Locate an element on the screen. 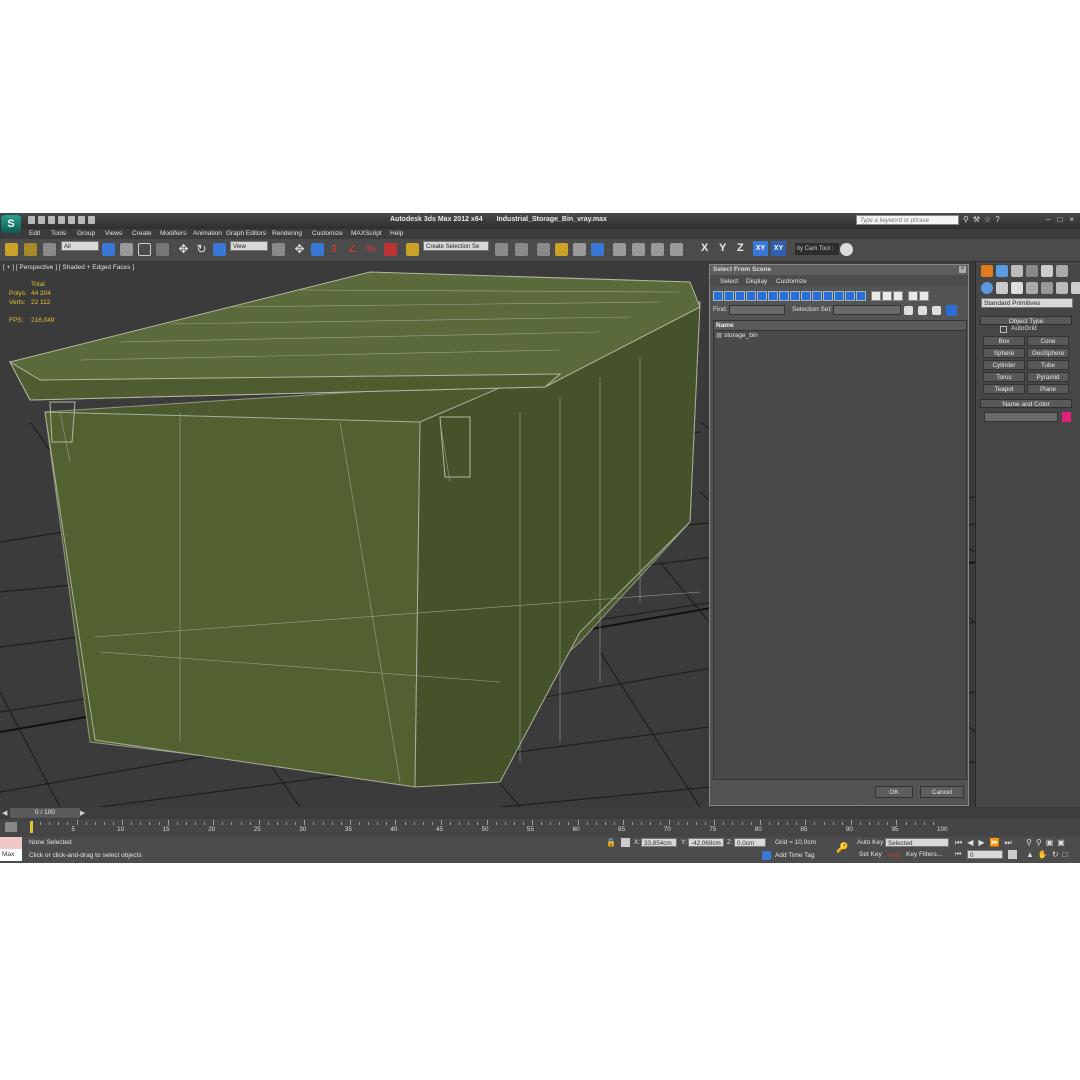 This screenshot has height=1080, width=1080. filter-icon is located at coordinates (913, 296).